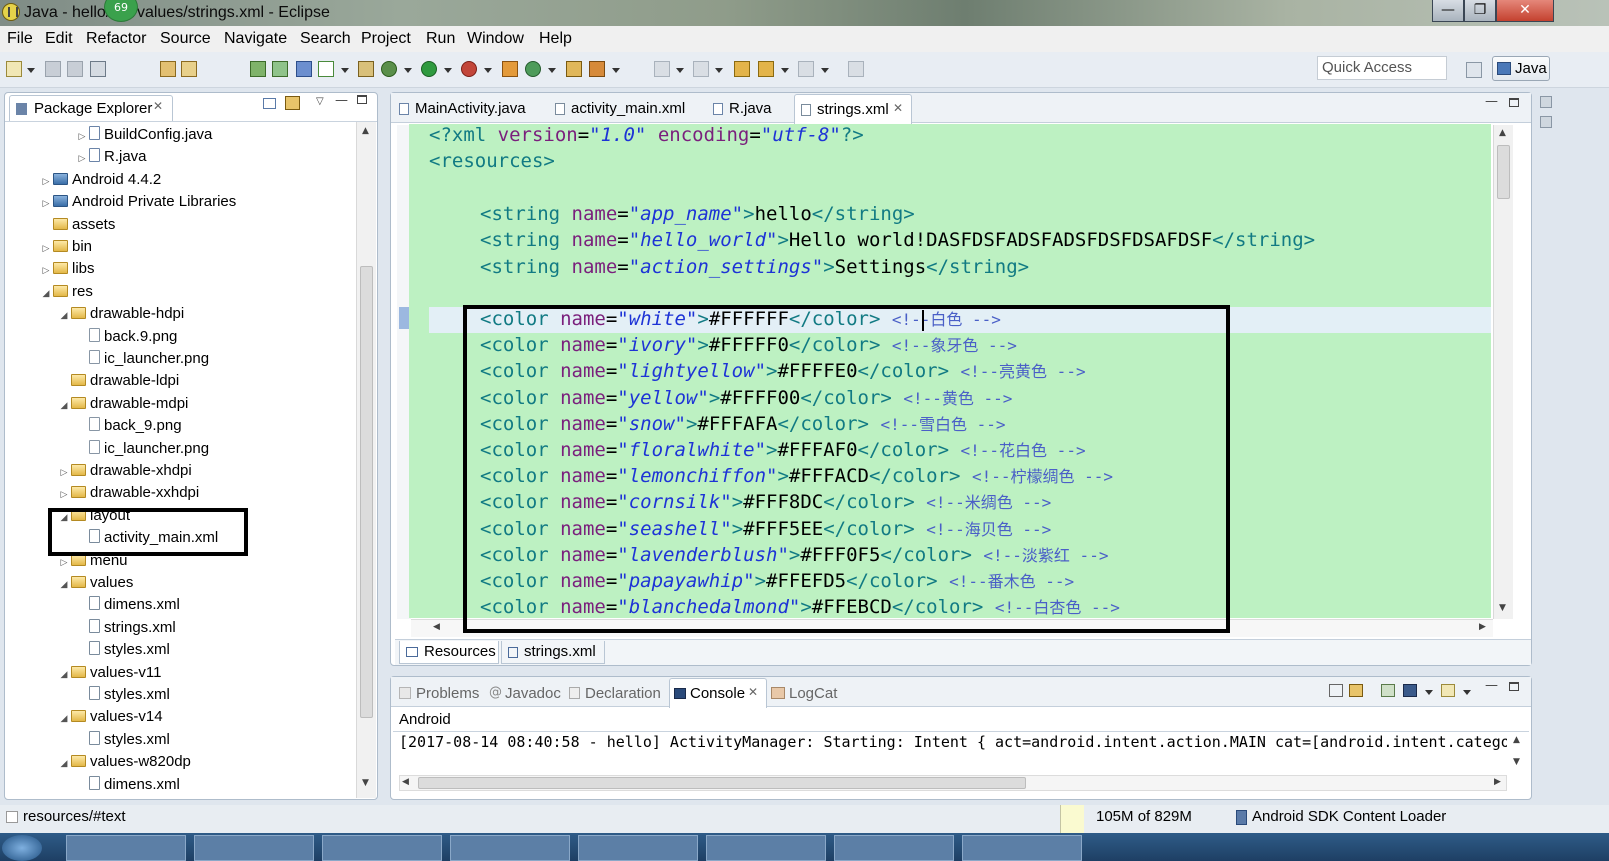 Image resolution: width=1609 pixels, height=861 pixels. Describe the element at coordinates (1525, 11) in the screenshot. I see `close-button: ✕` at that location.